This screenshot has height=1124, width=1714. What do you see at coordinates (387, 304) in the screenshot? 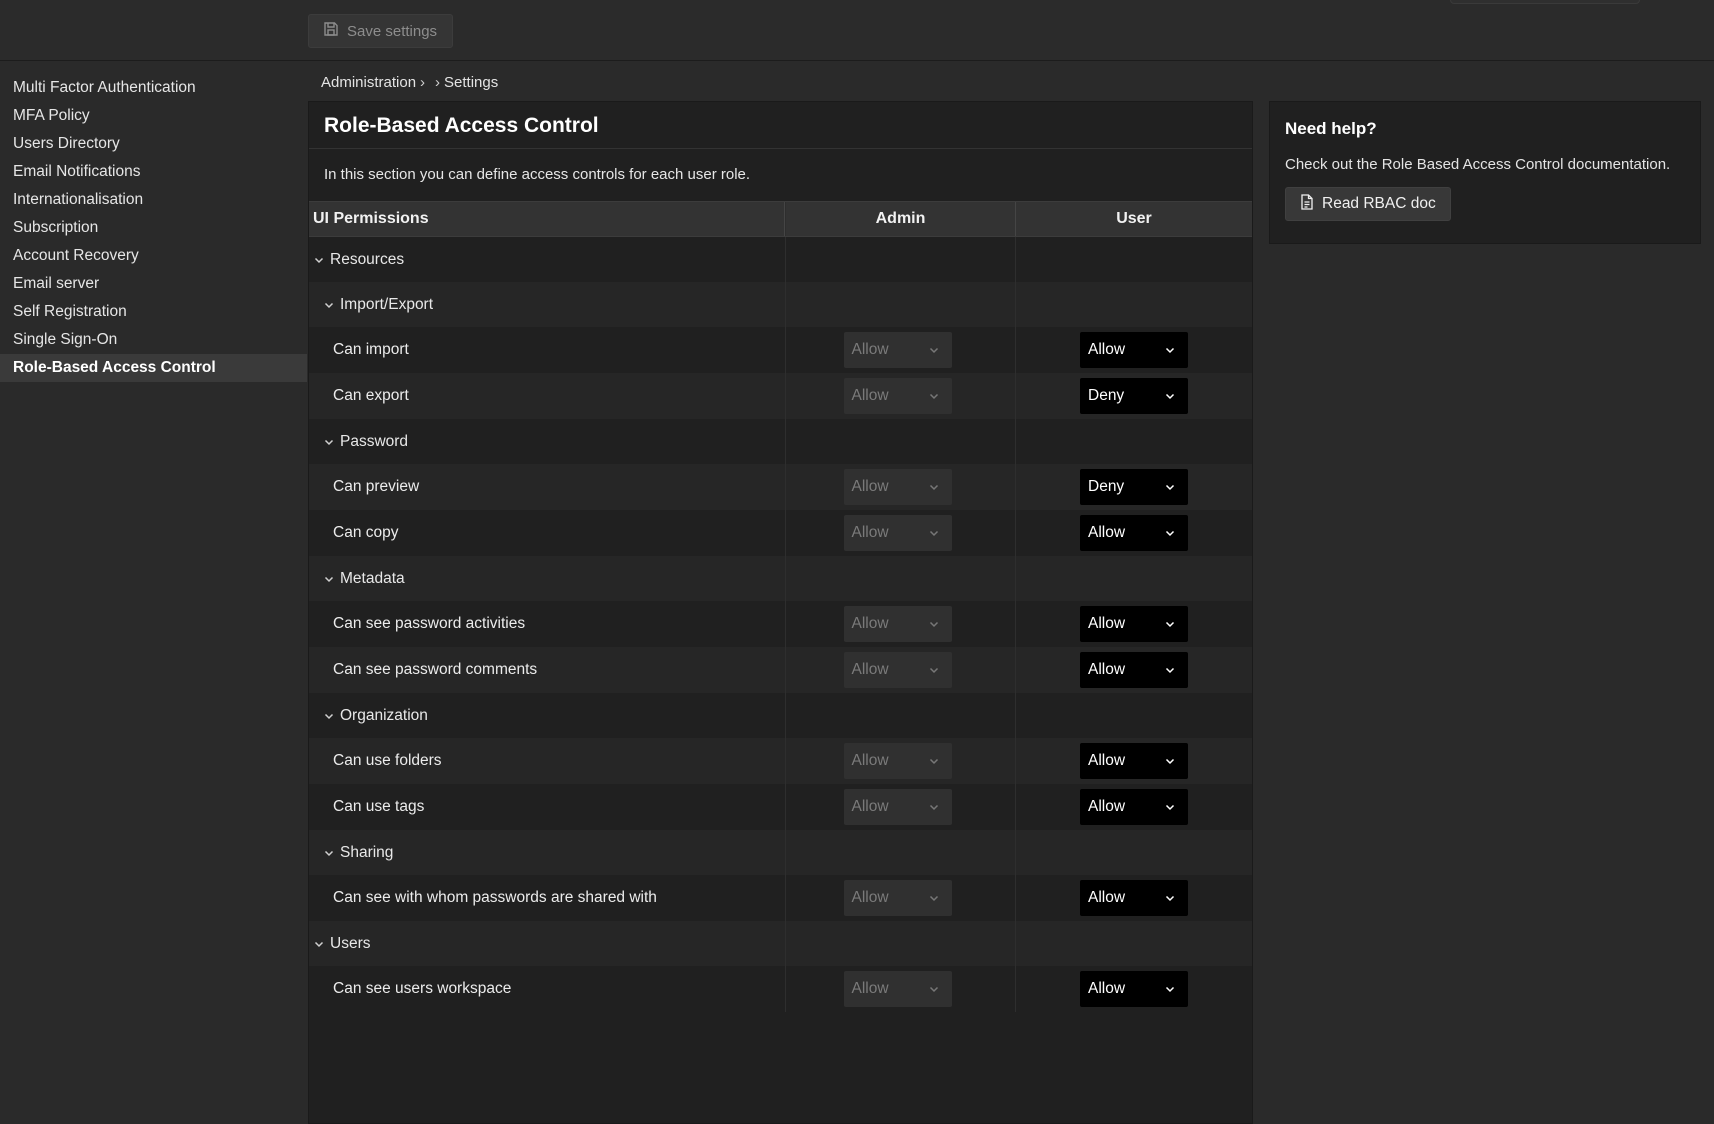
I see `group-label: Import/Export` at bounding box center [387, 304].